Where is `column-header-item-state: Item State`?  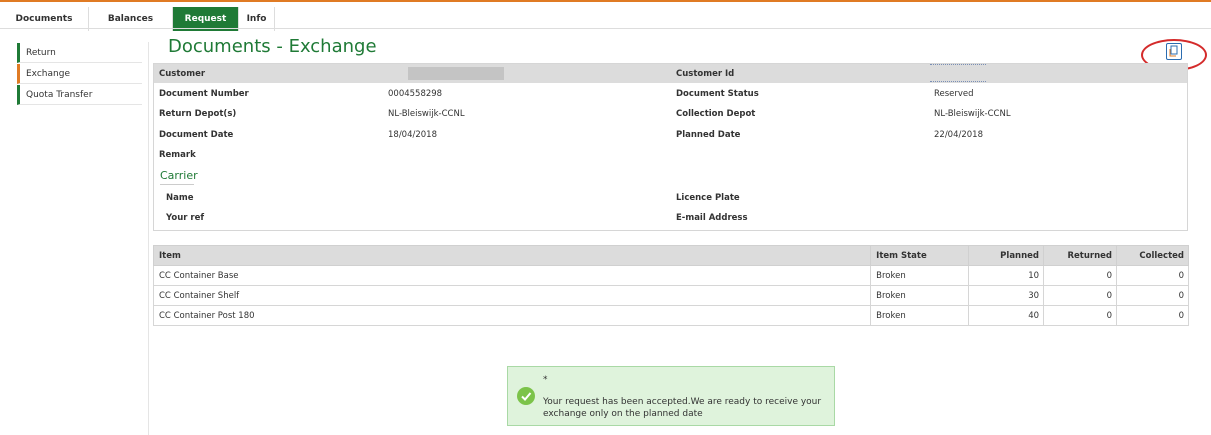 column-header-item-state: Item State is located at coordinates (920, 255).